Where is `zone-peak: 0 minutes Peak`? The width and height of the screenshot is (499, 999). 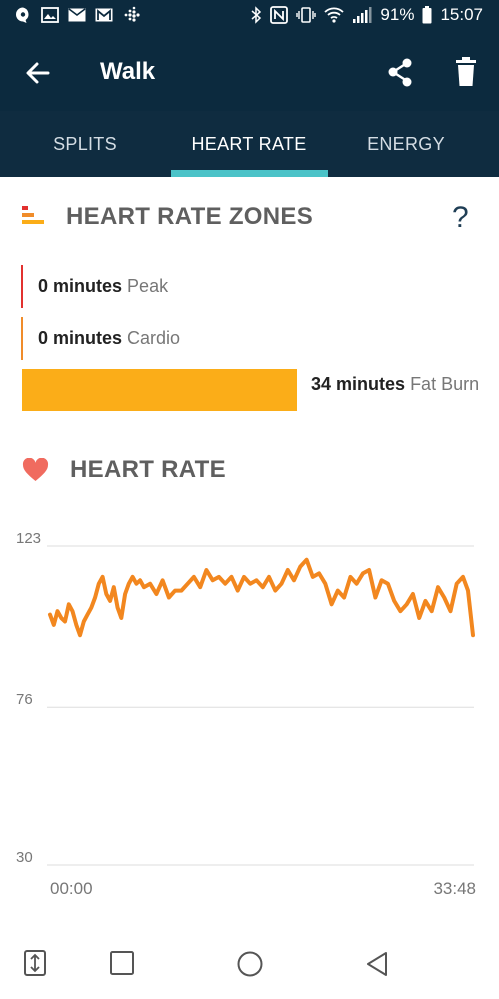
zone-peak: 0 minutes Peak is located at coordinates (103, 286).